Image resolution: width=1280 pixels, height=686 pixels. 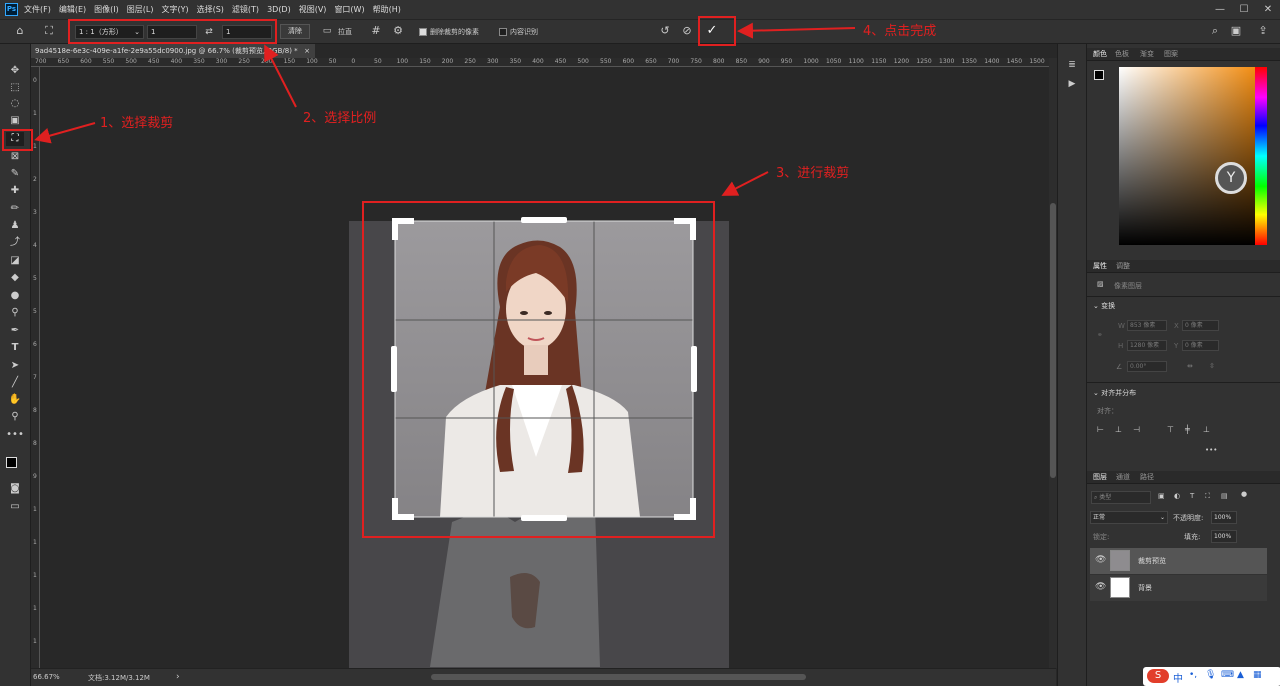 I want to click on paint-bucket-icon: ◆, so click(x=15, y=278).